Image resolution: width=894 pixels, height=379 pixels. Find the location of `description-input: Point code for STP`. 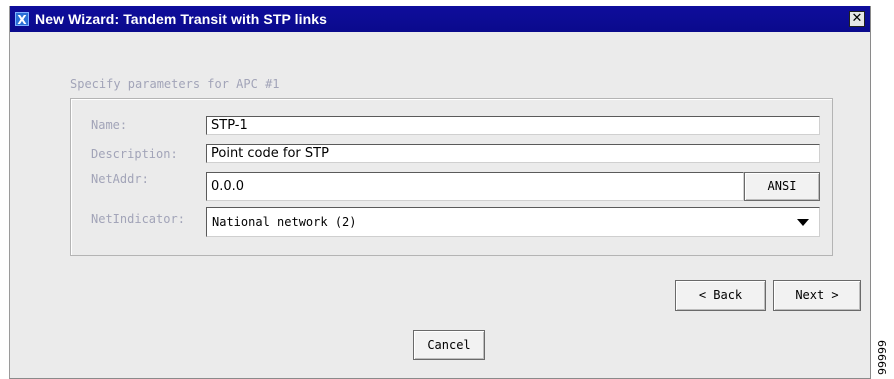

description-input: Point code for STP is located at coordinates (513, 153).